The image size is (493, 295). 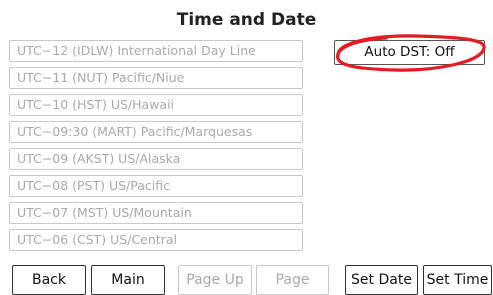 What do you see at coordinates (156, 132) in the screenshot?
I see `timezone-item-utc-0930: UTC−09:30 (MART) Pacific/Marquesas` at bounding box center [156, 132].